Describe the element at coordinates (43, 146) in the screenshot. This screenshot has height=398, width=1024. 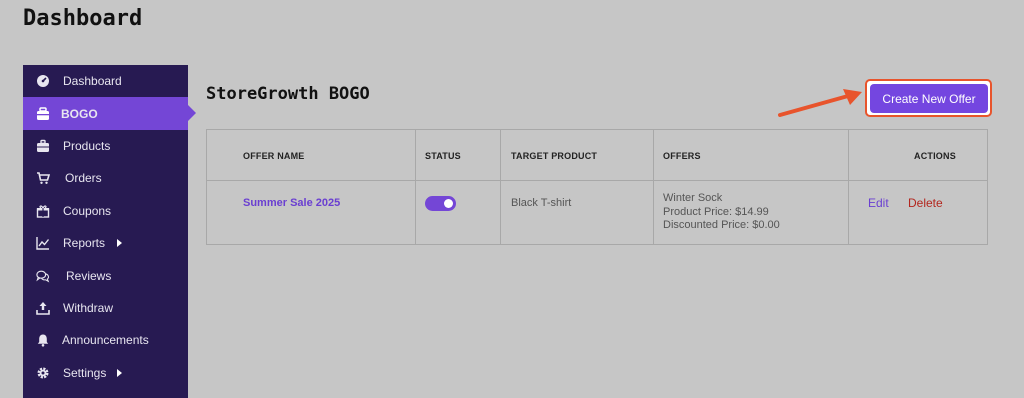
I see `briefcase-icon` at that location.